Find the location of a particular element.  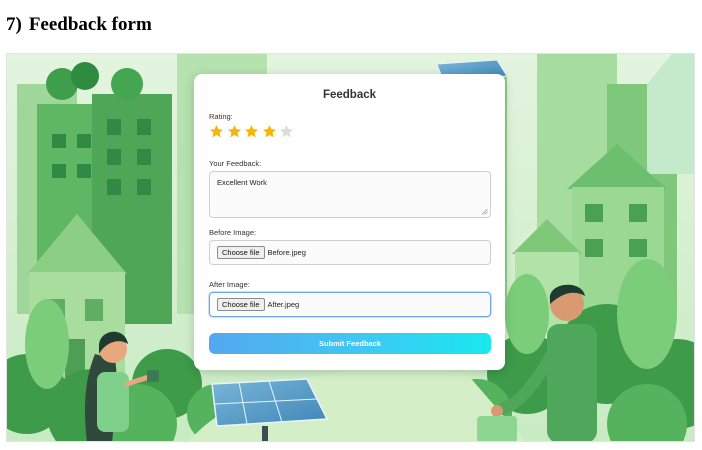

heading-number: 7) is located at coordinates (14, 24).